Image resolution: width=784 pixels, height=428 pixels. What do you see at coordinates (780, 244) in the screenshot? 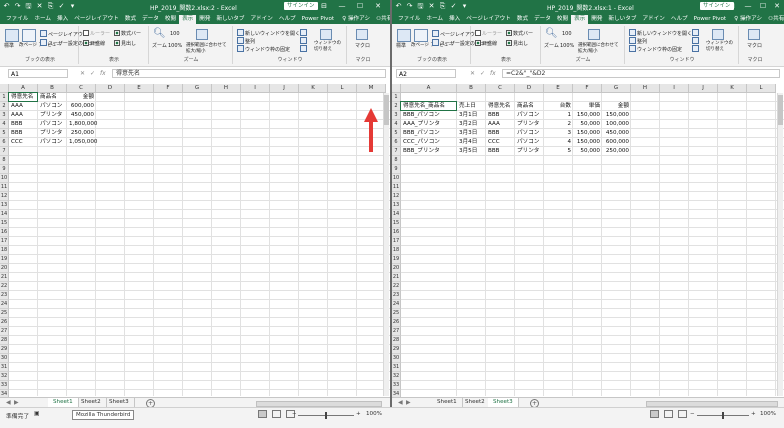
I see `vertical-scrollbar` at bounding box center [780, 244].